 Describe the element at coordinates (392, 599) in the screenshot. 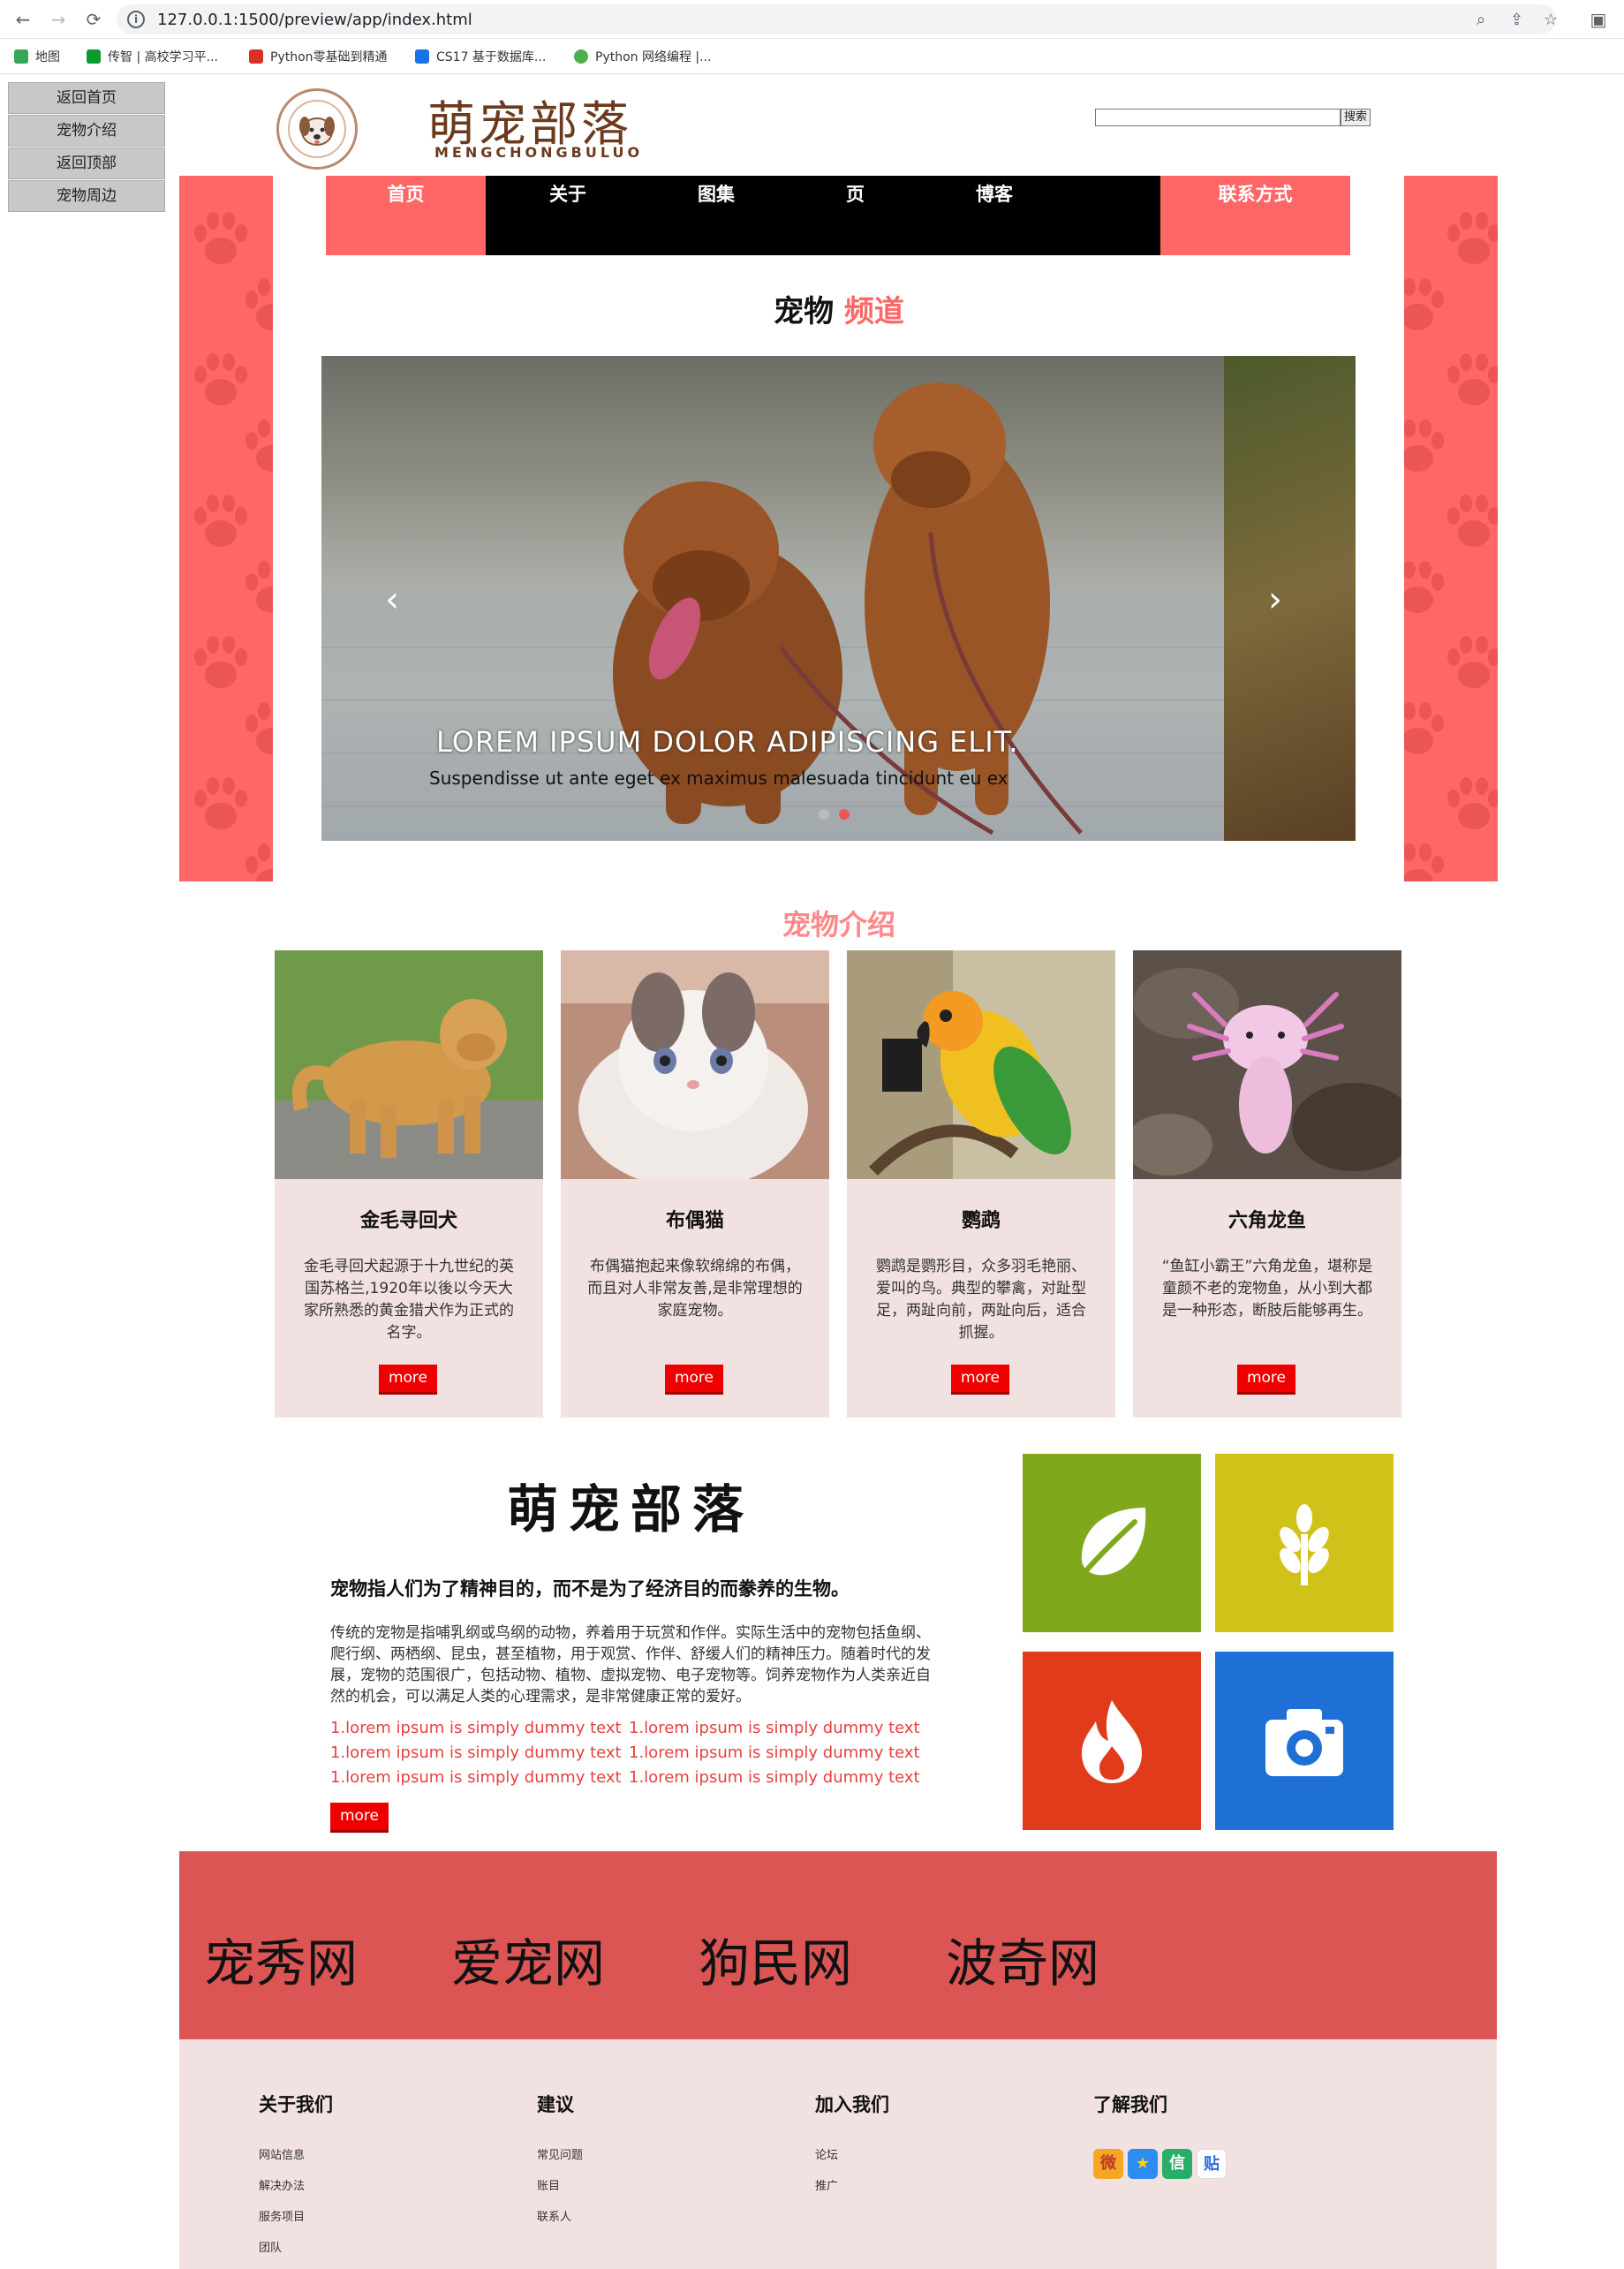

I see `carousel-prev-icon: ‹` at that location.